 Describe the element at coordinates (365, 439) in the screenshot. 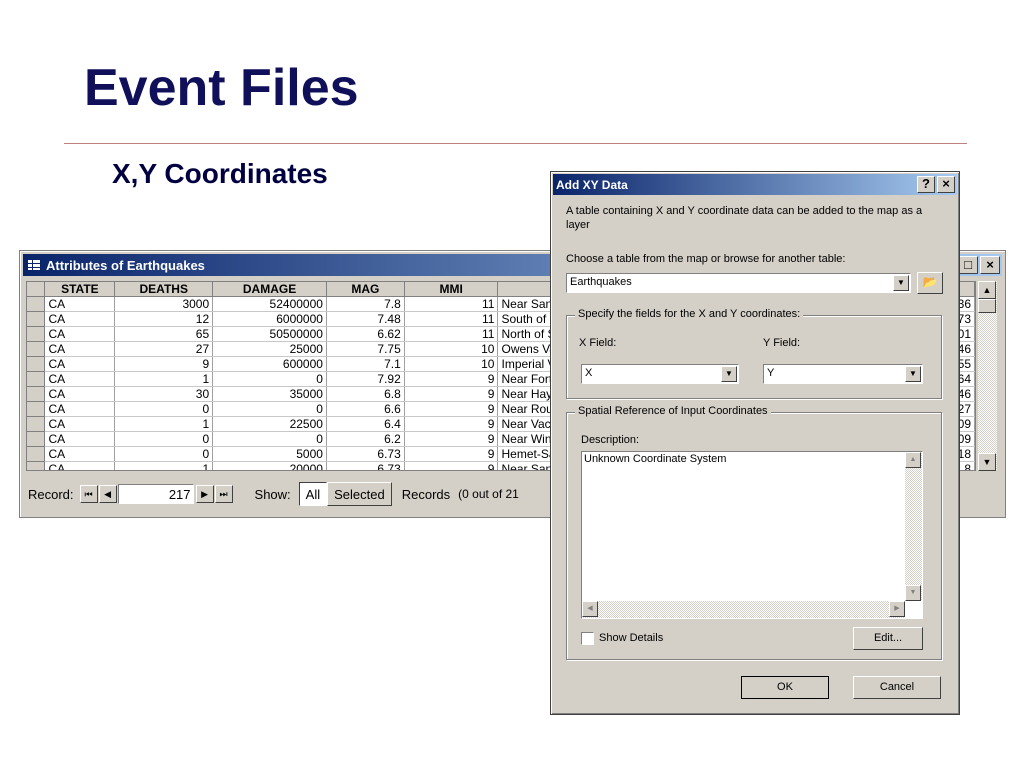

I see `table-cell: 6.2` at that location.